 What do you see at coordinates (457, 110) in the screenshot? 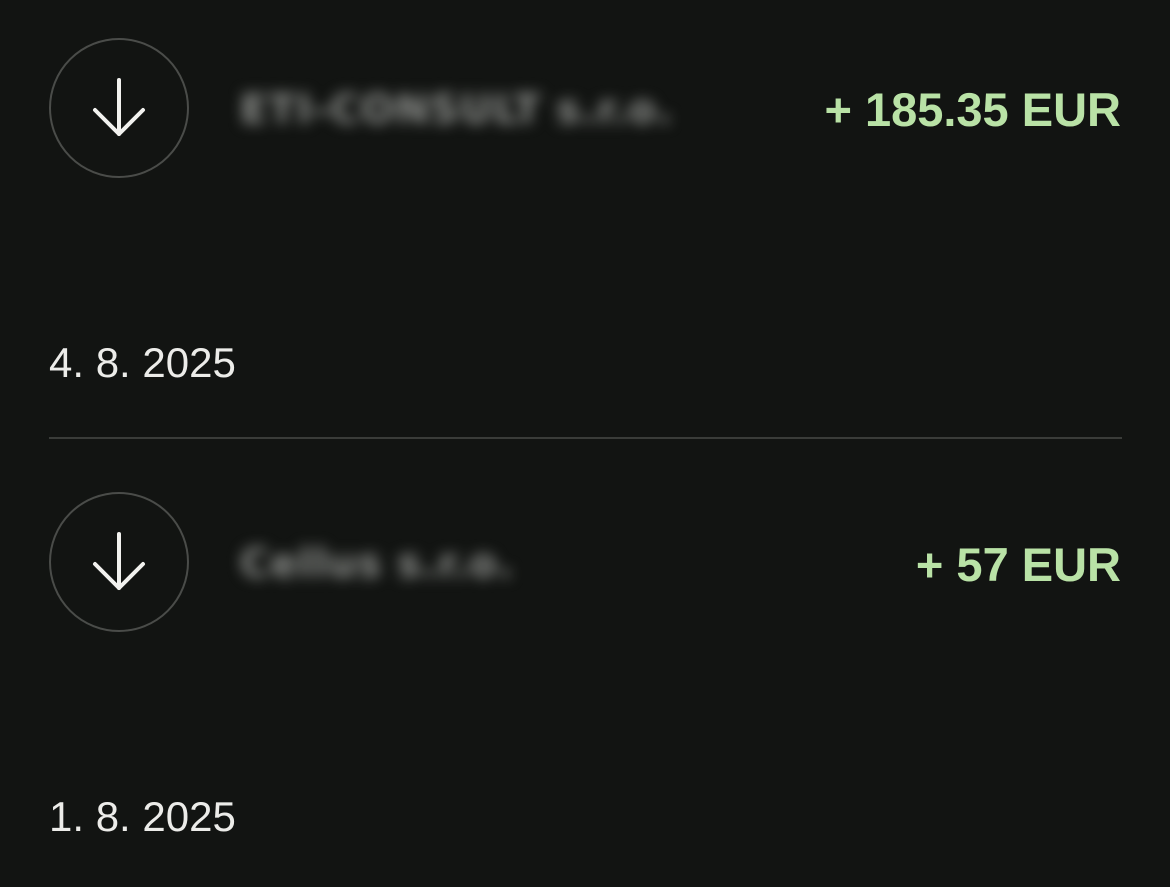
I see `counterparty-name: ETI-CONSULT s.r.o.` at bounding box center [457, 110].